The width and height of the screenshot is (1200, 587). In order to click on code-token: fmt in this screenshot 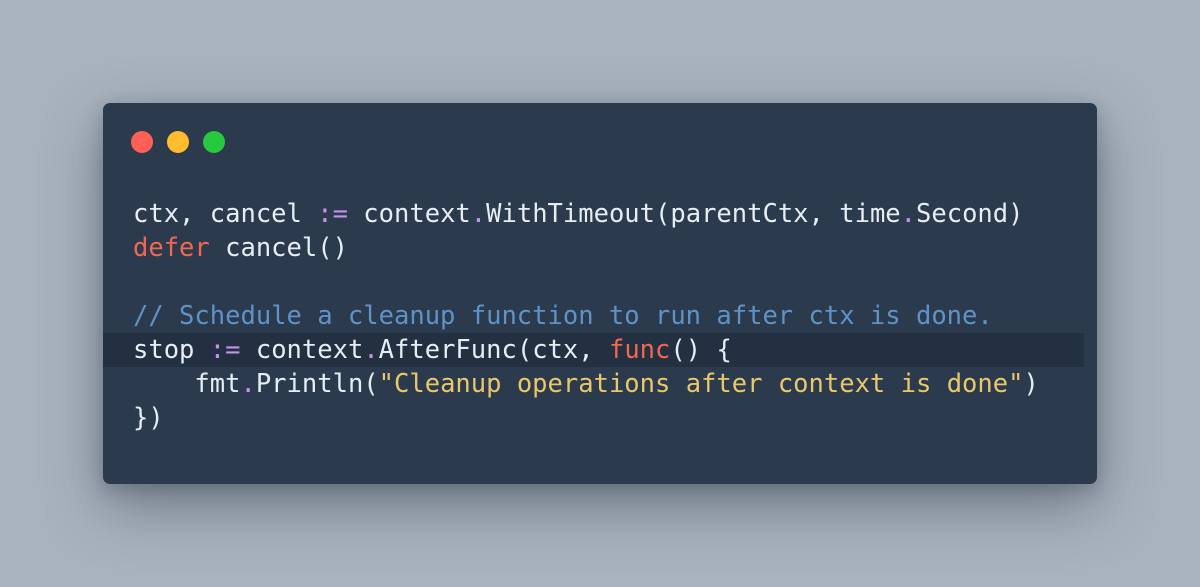, I will do `click(187, 384)`.